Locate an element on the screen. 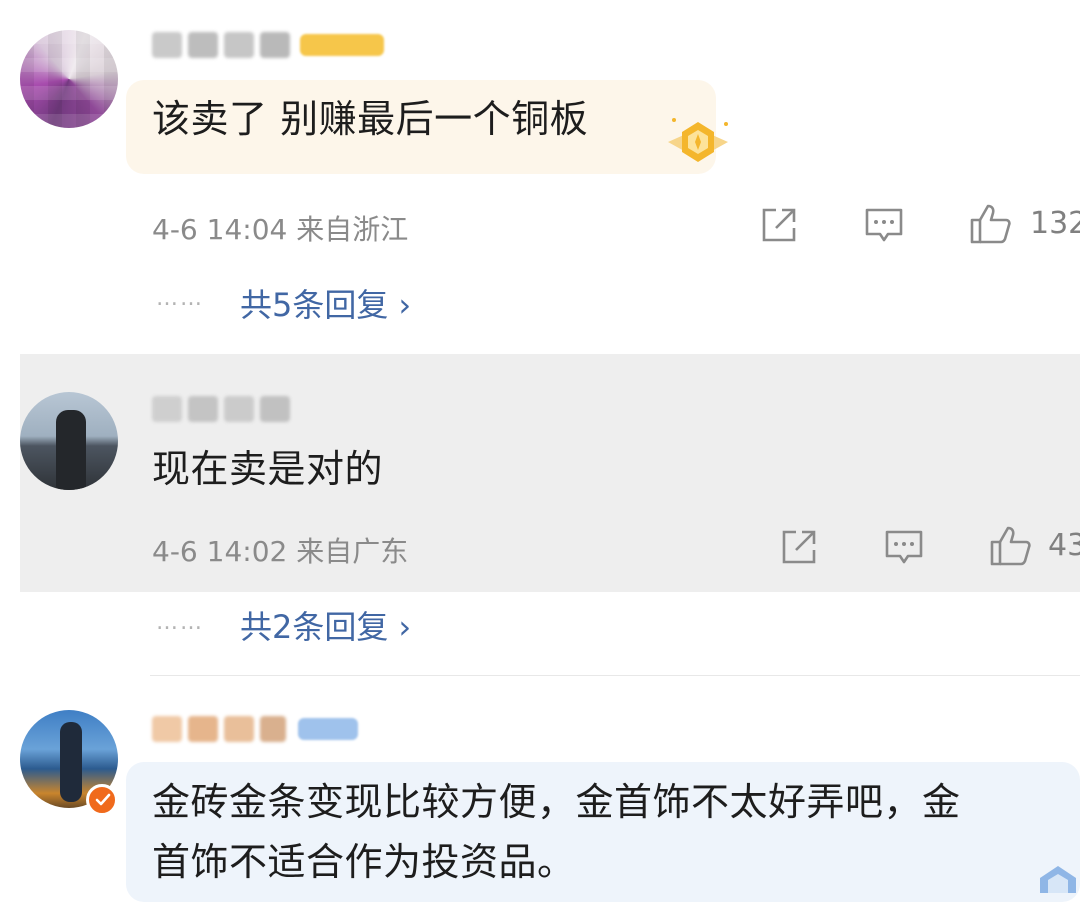 The width and height of the screenshot is (1080, 902). view-replies-label: 共2条回复 is located at coordinates (314, 627).